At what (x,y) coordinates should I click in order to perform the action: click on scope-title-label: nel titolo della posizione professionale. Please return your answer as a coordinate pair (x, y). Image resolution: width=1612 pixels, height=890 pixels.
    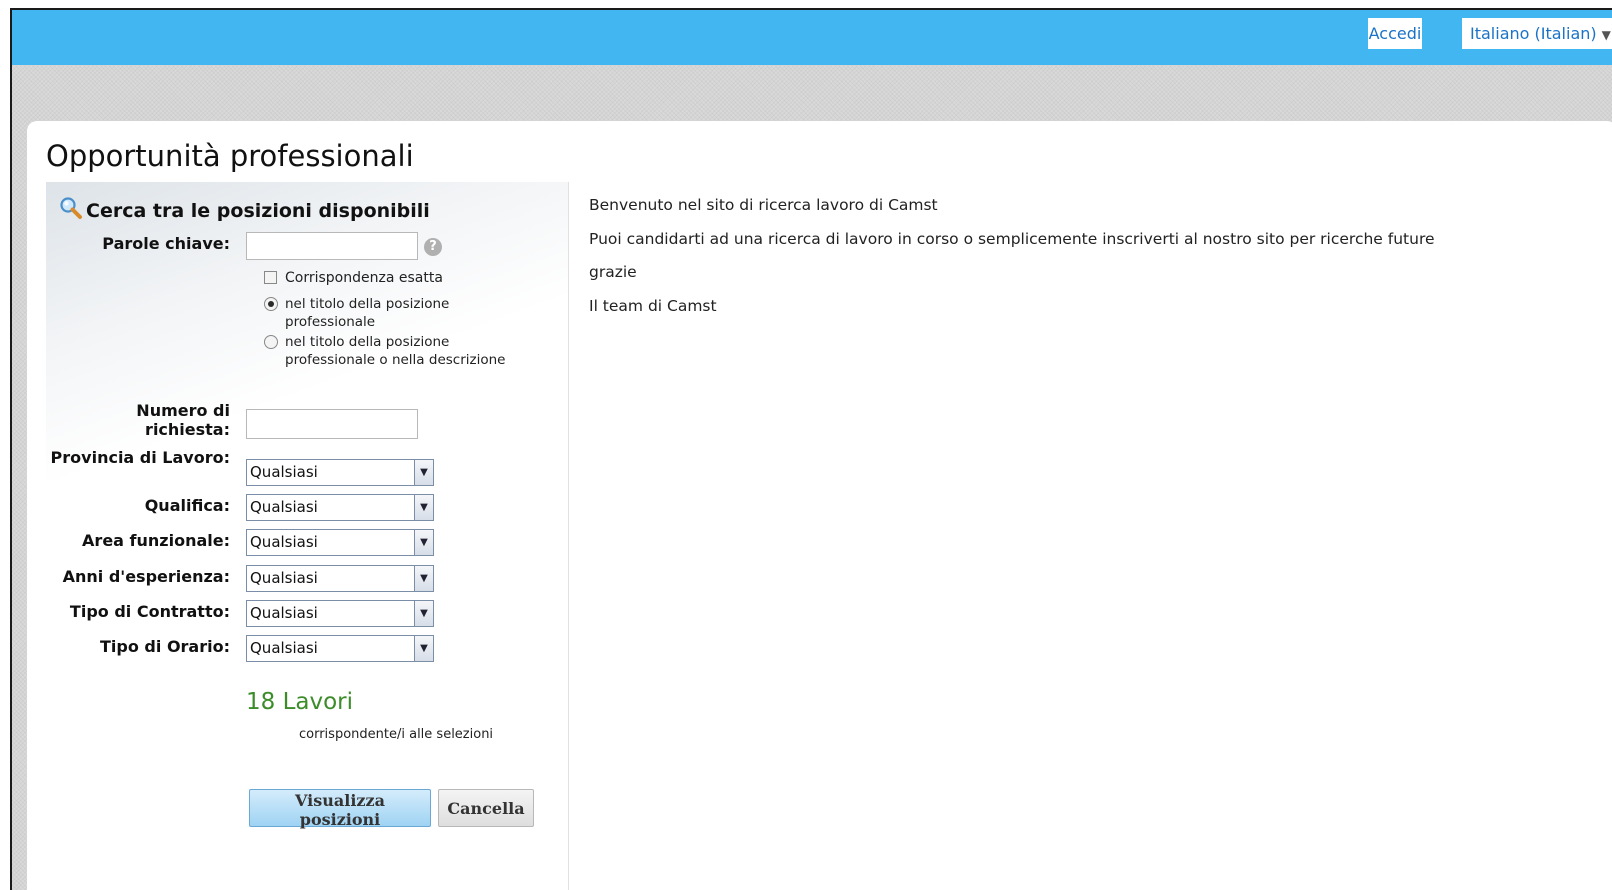
    Looking at the image, I should click on (367, 313).